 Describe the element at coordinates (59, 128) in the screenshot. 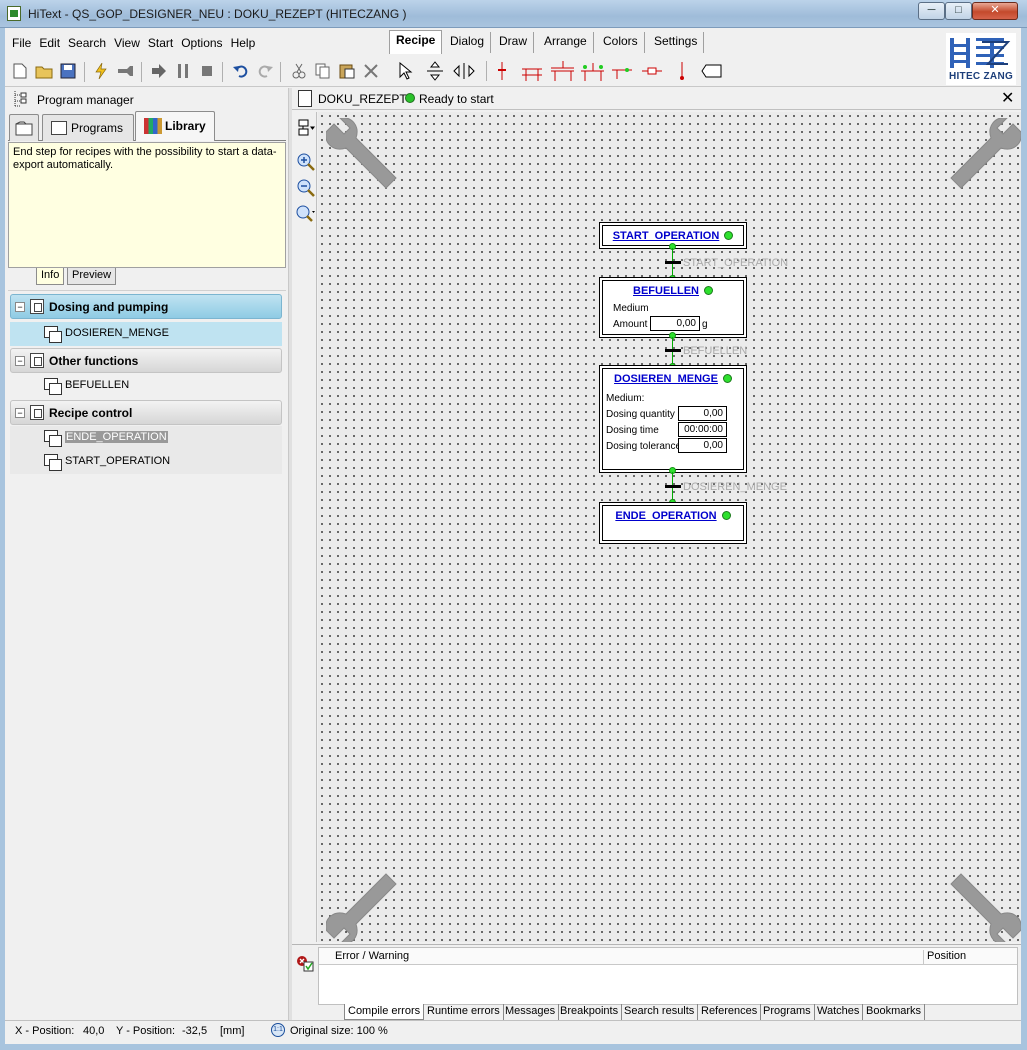

I see `programs-icon` at that location.